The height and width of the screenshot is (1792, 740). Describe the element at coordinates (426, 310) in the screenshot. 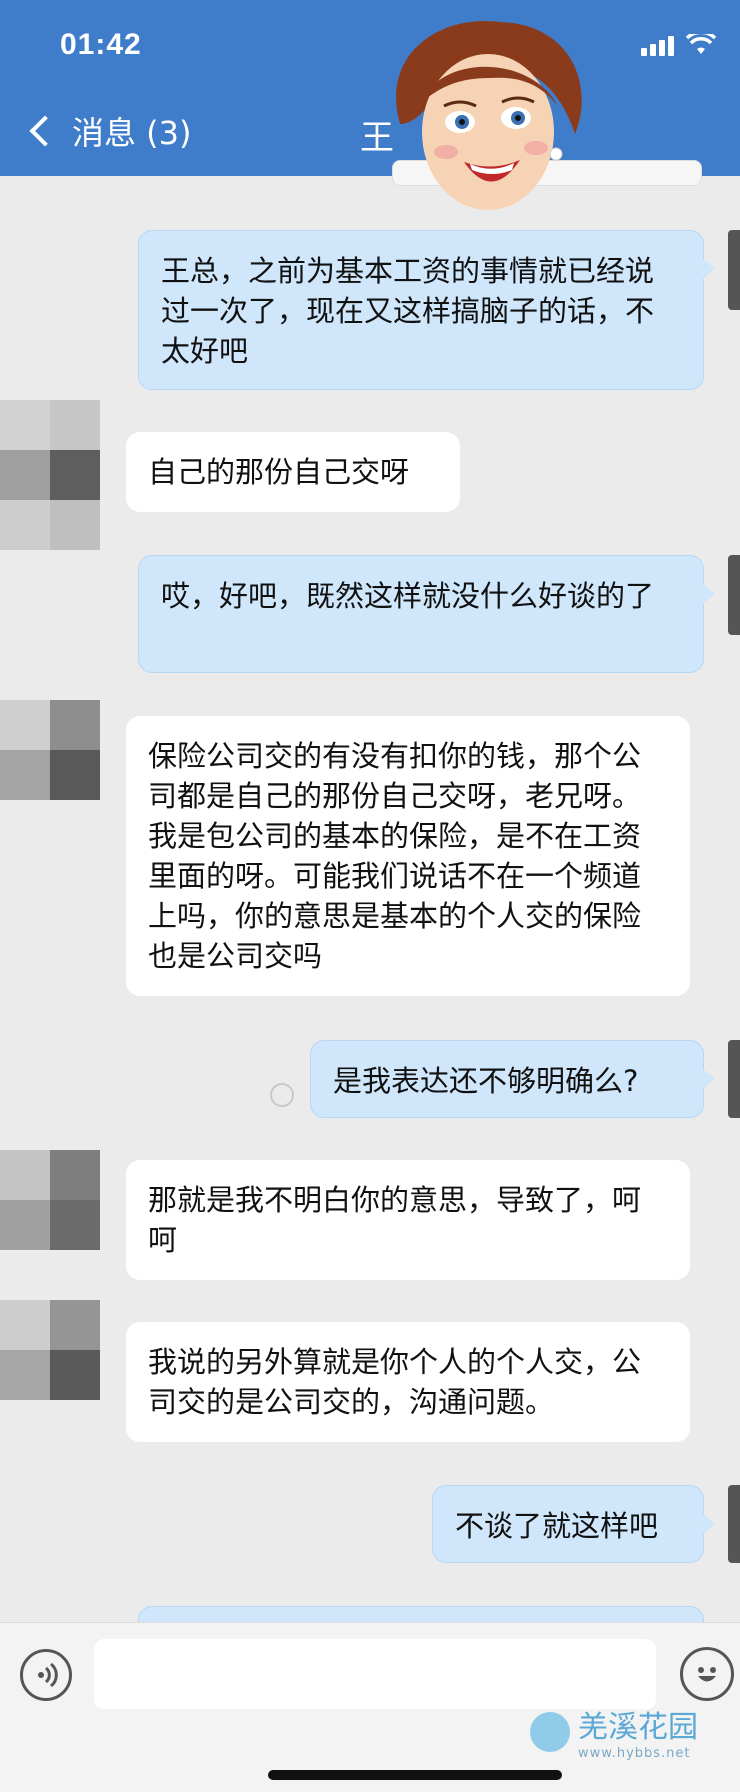

I see `message-bubble-outgoing: 王总，之前为基本工资的事情就已经说过一次了，现在又这样搞脑子的话，不太好吧` at that location.